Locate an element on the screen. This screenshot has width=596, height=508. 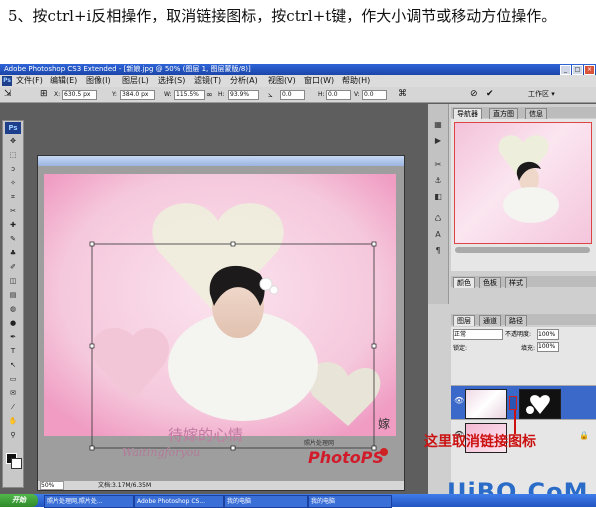
commit-transform-icon: ✔ is located at coordinates (490, 94).